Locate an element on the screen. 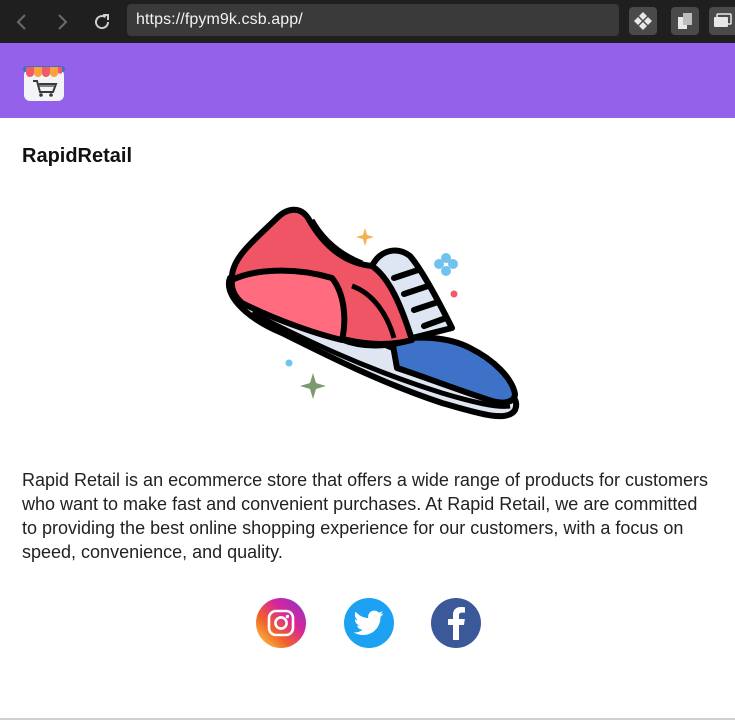  address-bar: https://fpym9k.csb.app/ is located at coordinates (373, 20).